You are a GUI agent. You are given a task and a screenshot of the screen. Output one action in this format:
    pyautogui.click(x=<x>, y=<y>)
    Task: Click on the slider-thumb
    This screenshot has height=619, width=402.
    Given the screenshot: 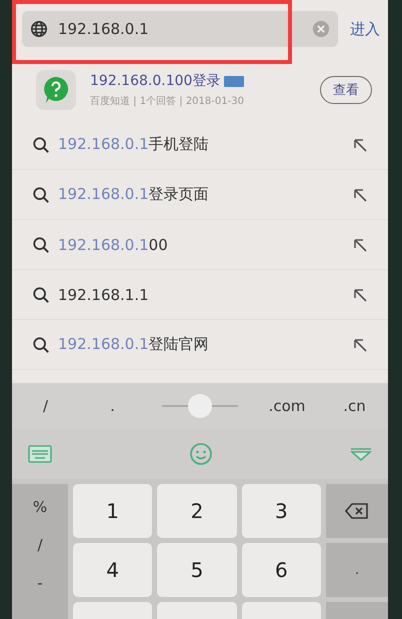 What is the action you would take?
    pyautogui.click(x=200, y=406)
    